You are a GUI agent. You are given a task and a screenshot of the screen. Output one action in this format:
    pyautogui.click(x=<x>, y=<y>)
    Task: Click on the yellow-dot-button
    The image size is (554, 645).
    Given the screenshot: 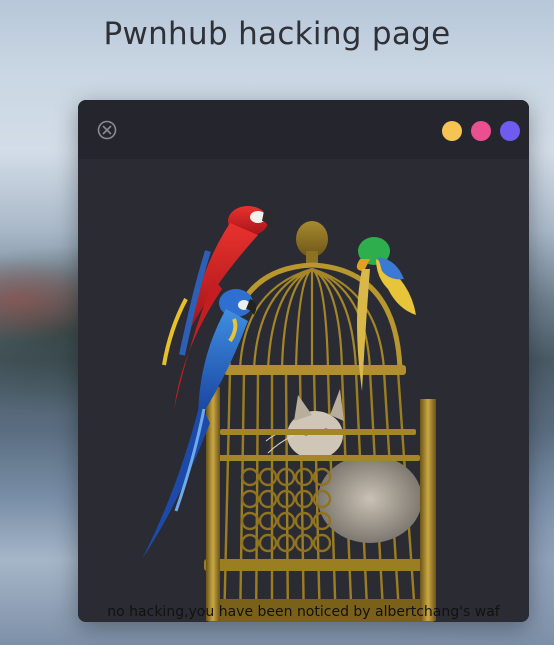 What is the action you would take?
    pyautogui.click(x=452, y=131)
    